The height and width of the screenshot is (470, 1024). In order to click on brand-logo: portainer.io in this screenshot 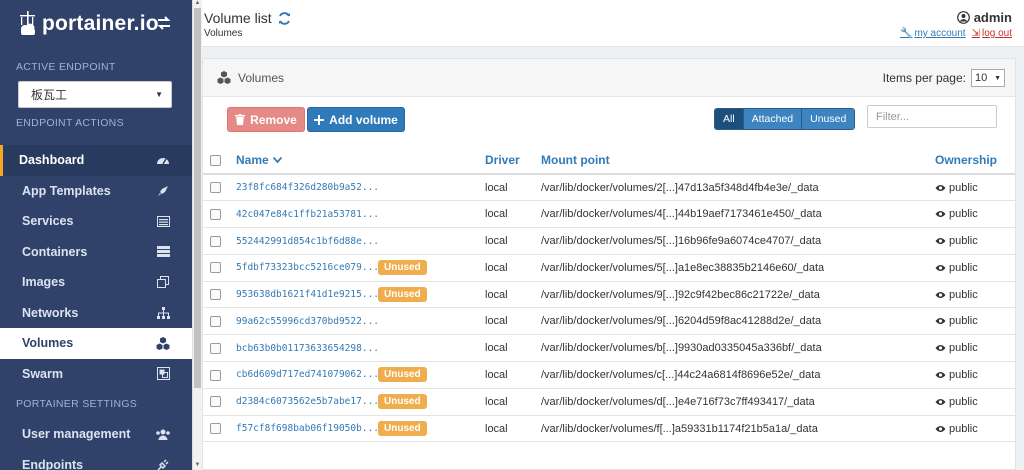, I will do `click(88, 24)`.